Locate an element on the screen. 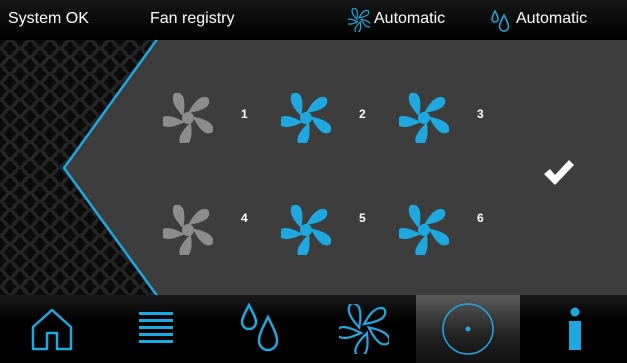  humidity-mode-label: Automatic is located at coordinates (552, 18).